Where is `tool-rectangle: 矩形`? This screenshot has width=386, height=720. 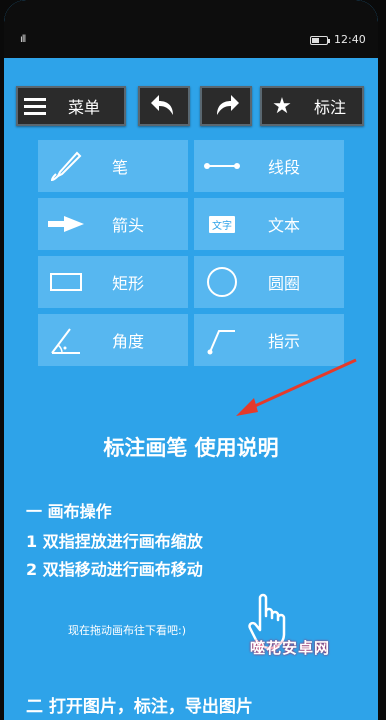 tool-rectangle: 矩形 is located at coordinates (113, 282).